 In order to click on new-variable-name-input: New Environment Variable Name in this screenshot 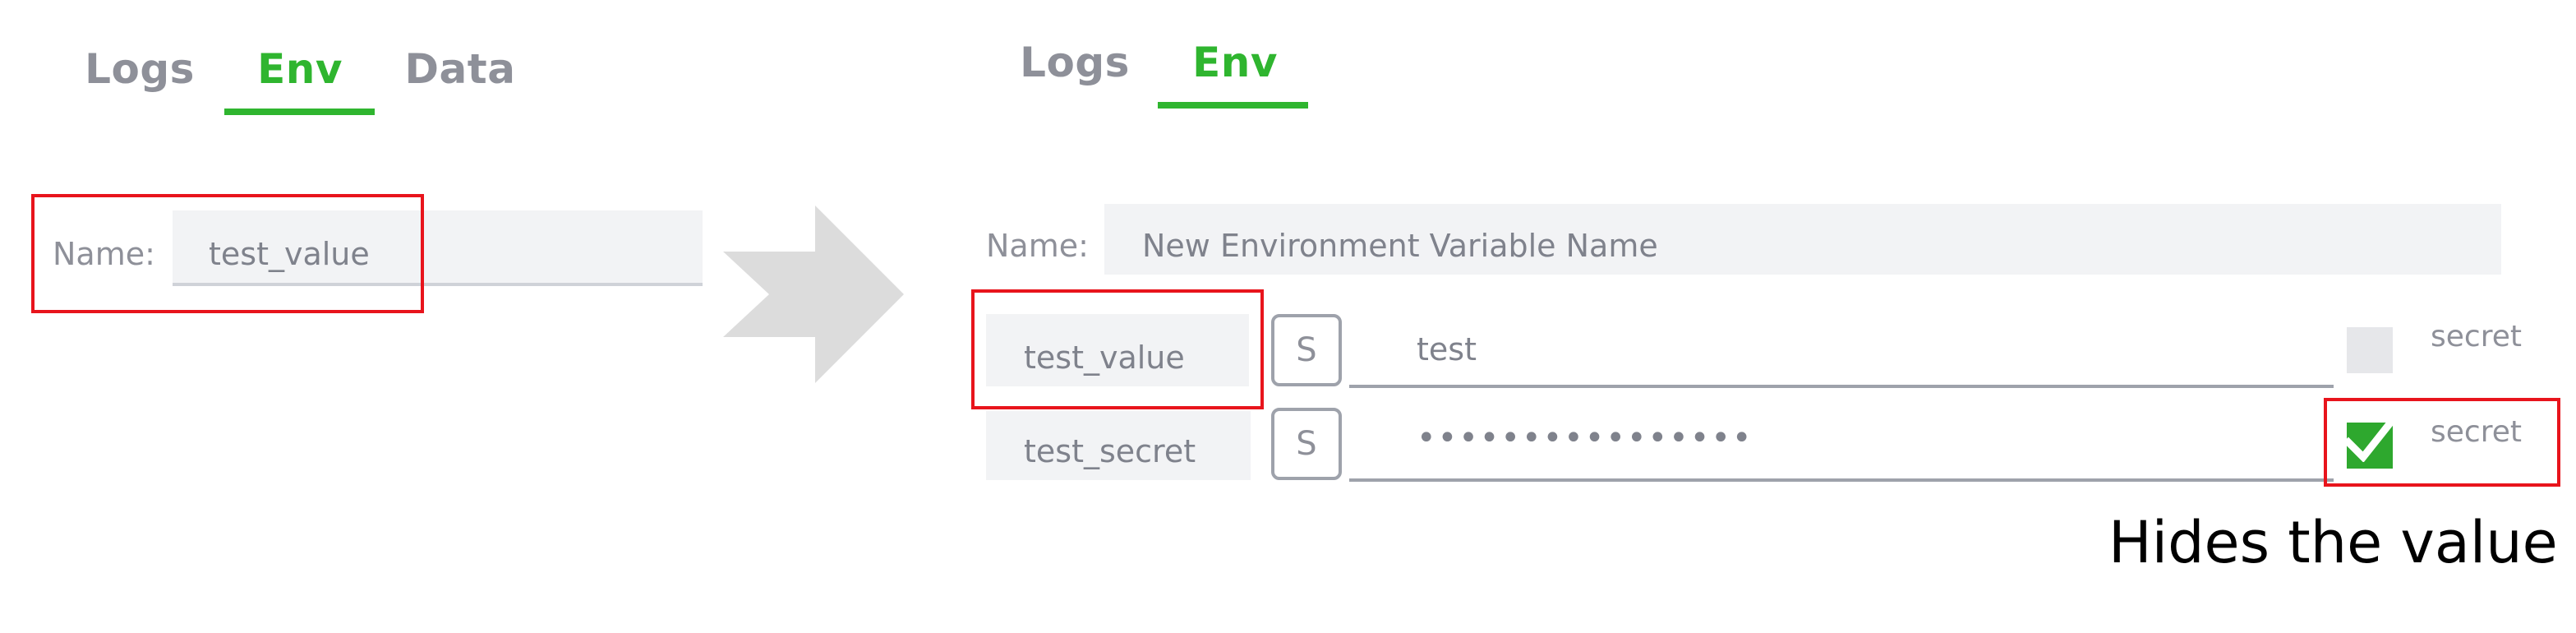, I will do `click(1802, 239)`.